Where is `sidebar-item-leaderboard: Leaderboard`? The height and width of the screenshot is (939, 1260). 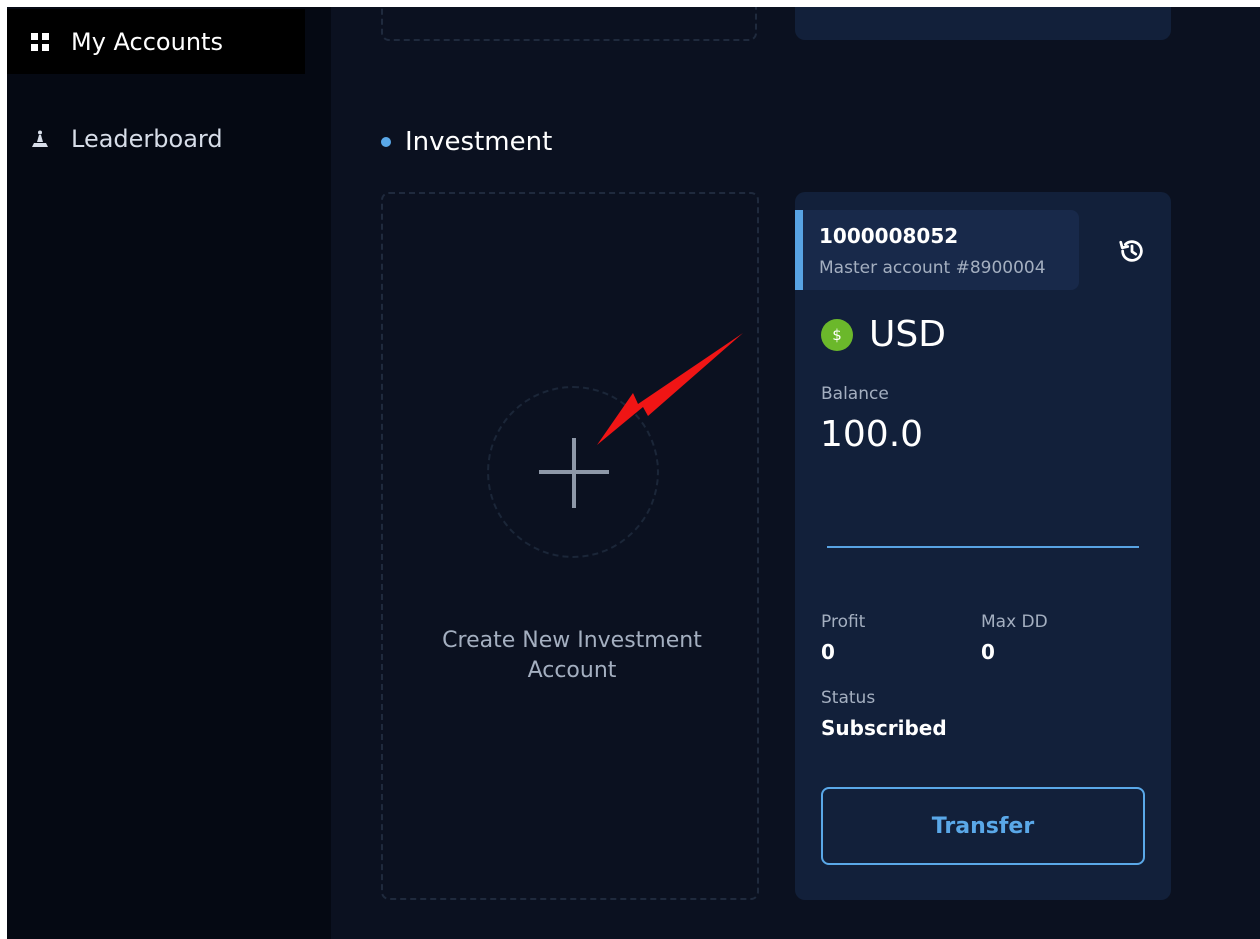
sidebar-item-leaderboard: Leaderboard is located at coordinates (156, 138).